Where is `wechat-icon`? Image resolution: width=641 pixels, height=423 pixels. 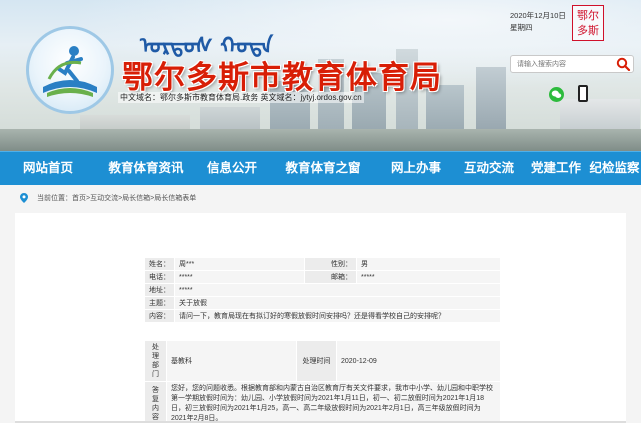
wechat-icon is located at coordinates (556, 94).